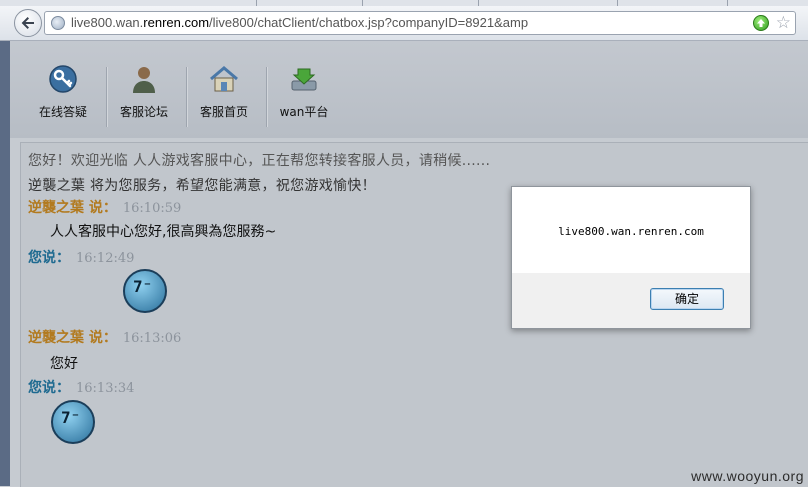  I want to click on window-left-edge, so click(5, 263).